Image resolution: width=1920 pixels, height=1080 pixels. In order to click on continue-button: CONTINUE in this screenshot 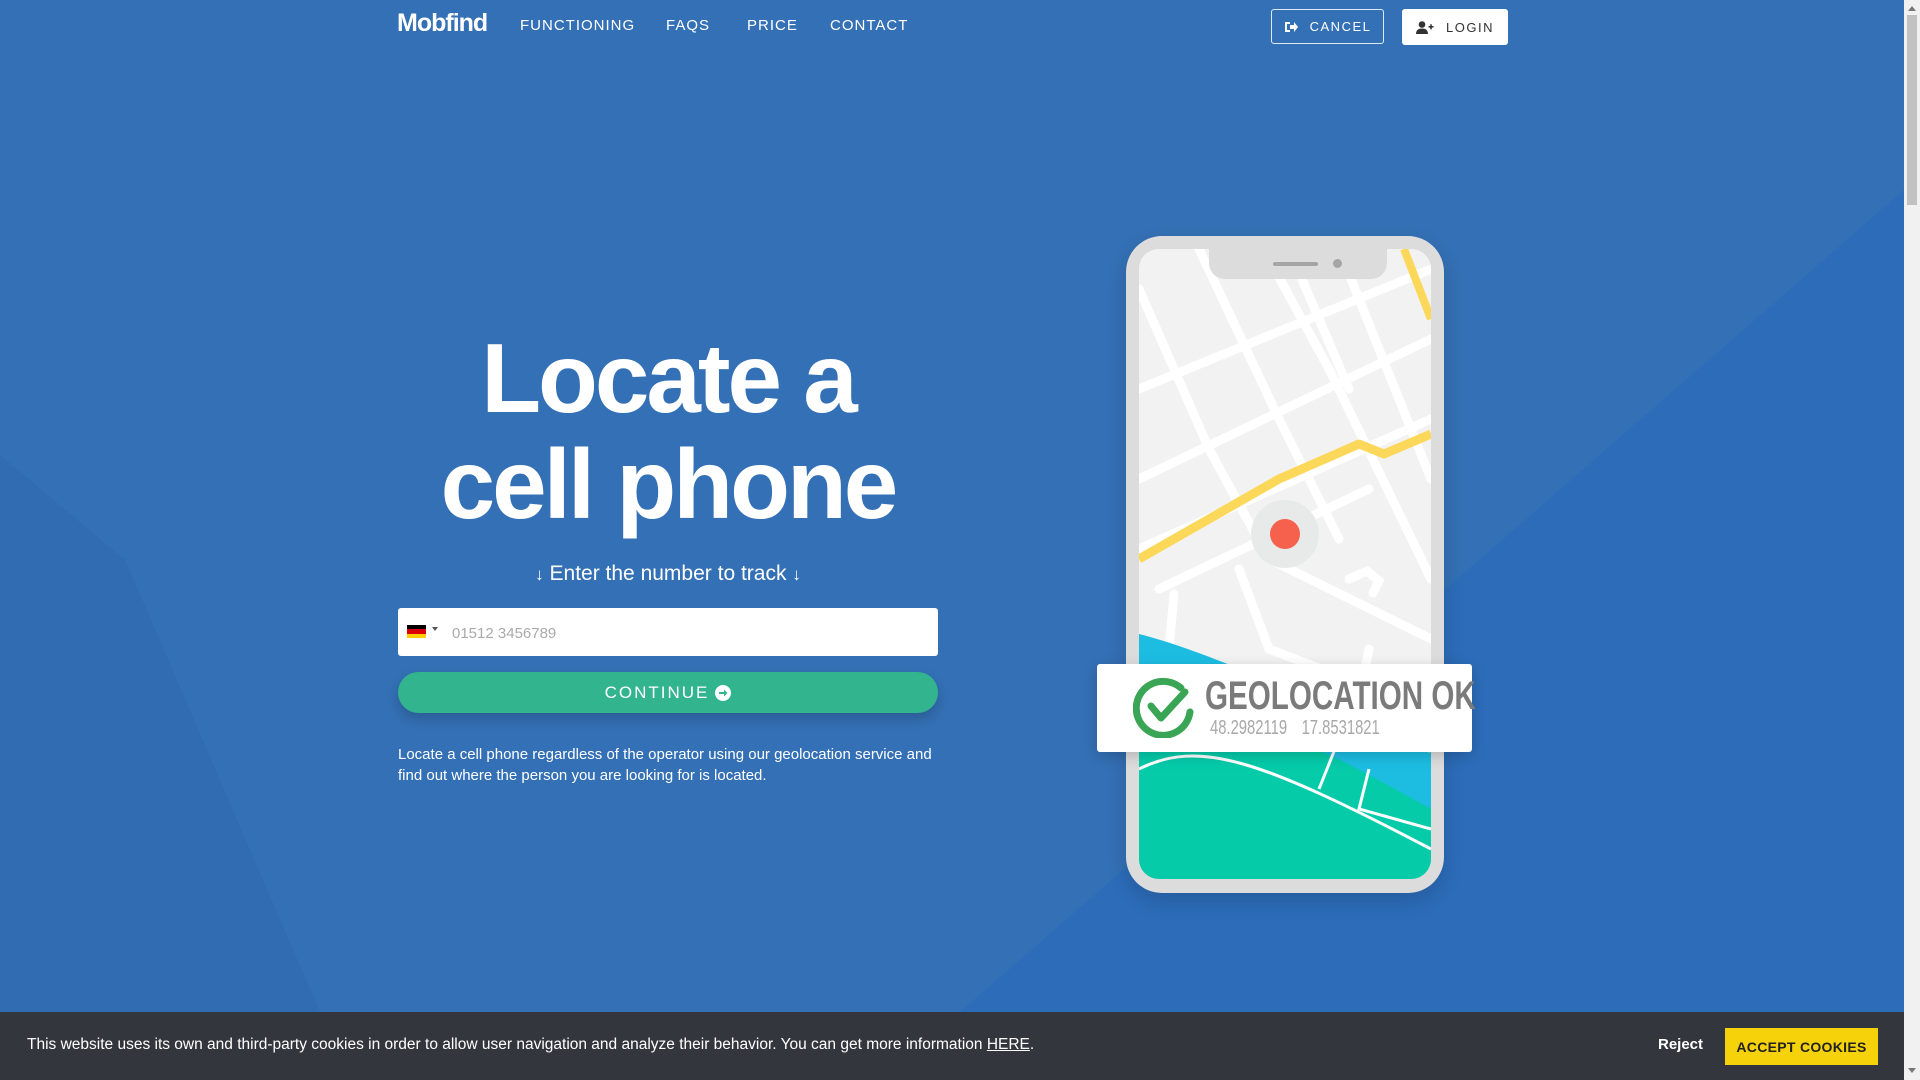, I will do `click(668, 692)`.